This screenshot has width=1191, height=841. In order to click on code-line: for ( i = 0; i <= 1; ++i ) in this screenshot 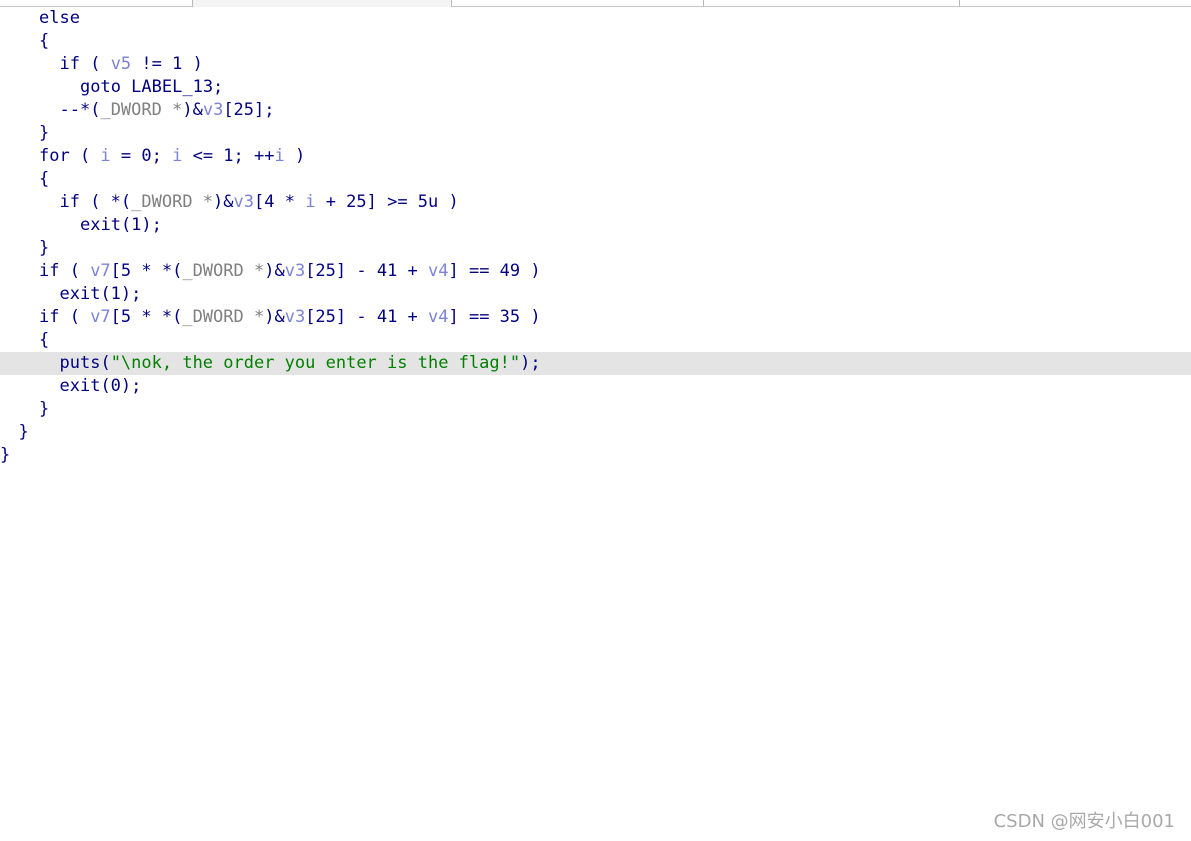, I will do `click(595, 156)`.